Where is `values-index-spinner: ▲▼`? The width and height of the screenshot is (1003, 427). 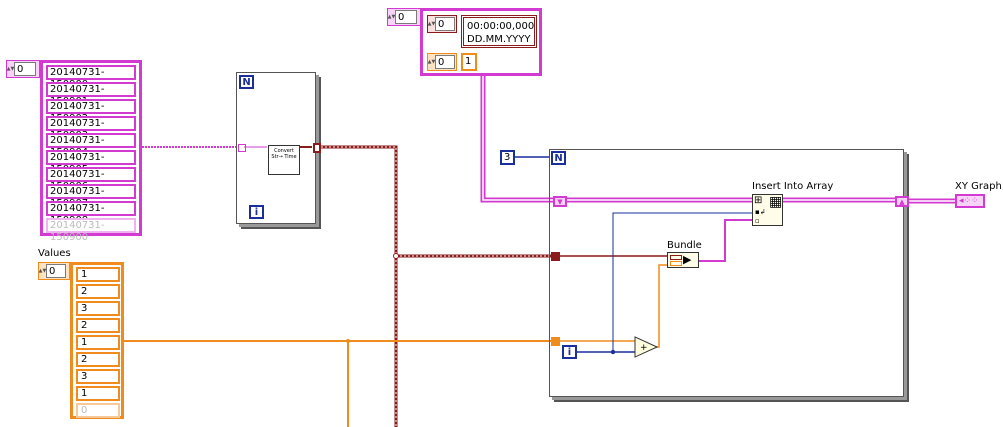 values-index-spinner: ▲▼ is located at coordinates (43, 271).